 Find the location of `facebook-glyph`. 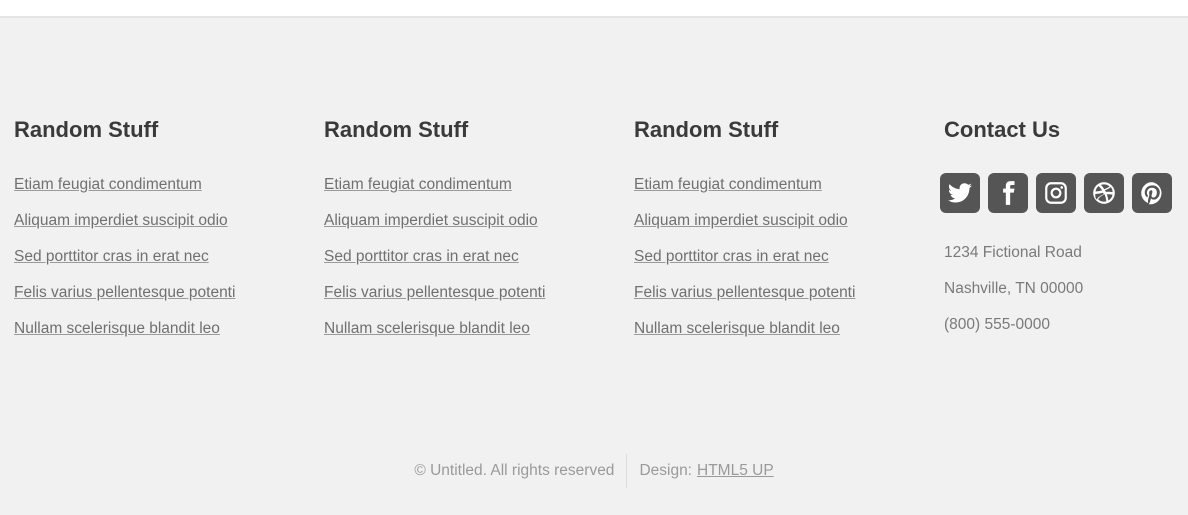

facebook-glyph is located at coordinates (1009, 193).